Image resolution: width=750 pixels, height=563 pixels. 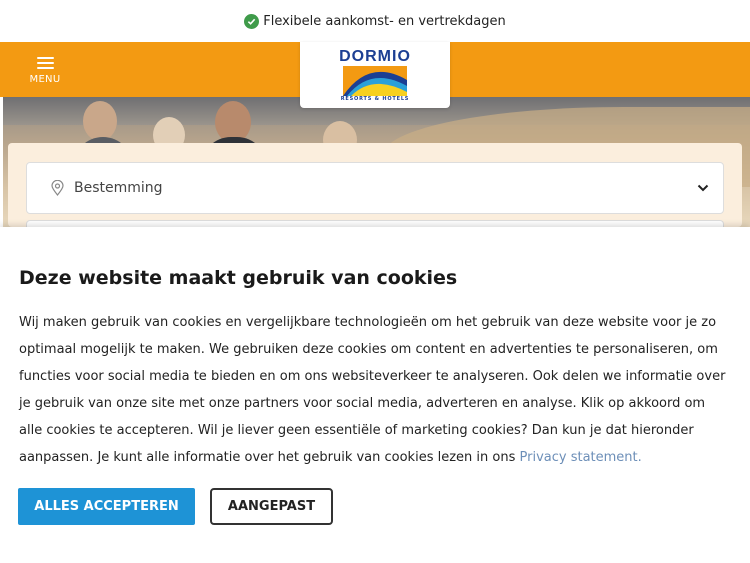 I want to click on menu-label: MENU, so click(x=45, y=79).